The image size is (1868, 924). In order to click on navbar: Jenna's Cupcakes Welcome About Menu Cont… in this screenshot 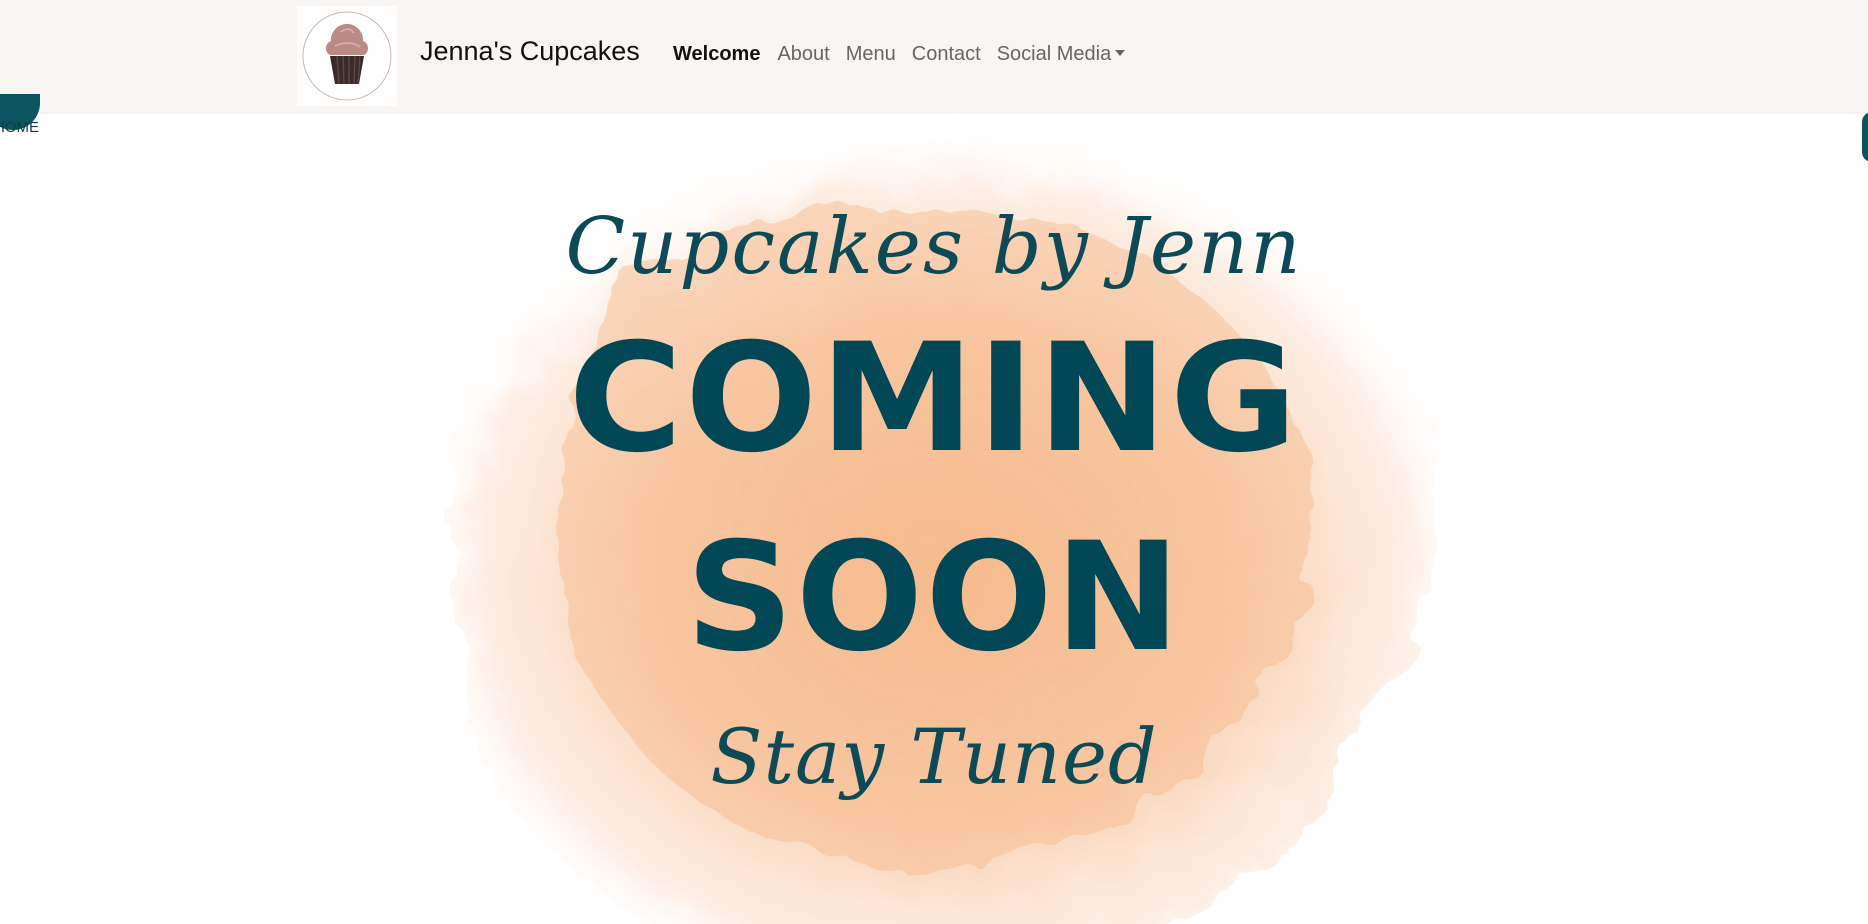, I will do `click(934, 57)`.